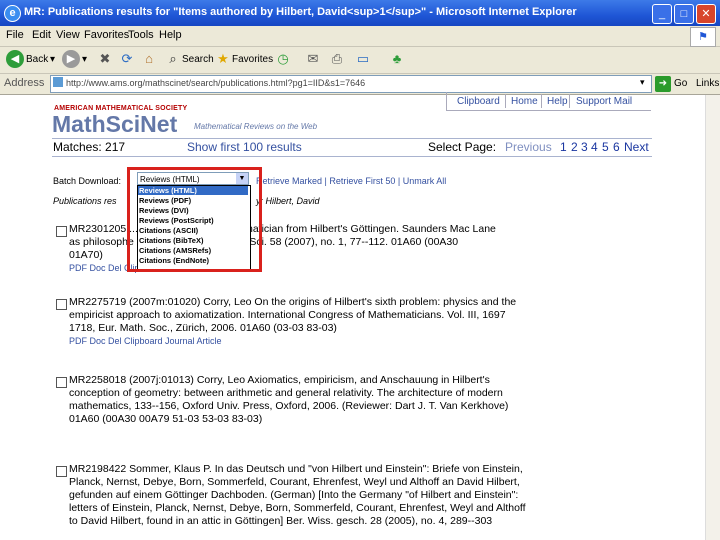  I want to click on page-6-link: 6, so click(616, 147).